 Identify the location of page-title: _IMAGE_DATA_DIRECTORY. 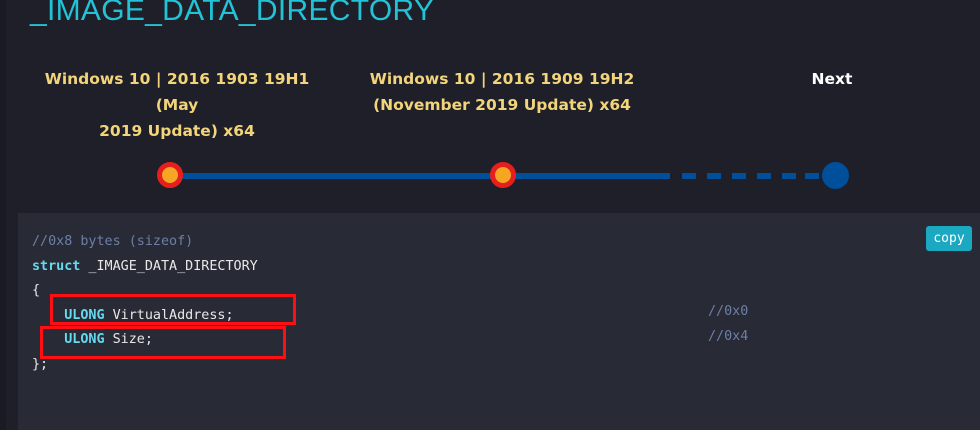
(232, 13).